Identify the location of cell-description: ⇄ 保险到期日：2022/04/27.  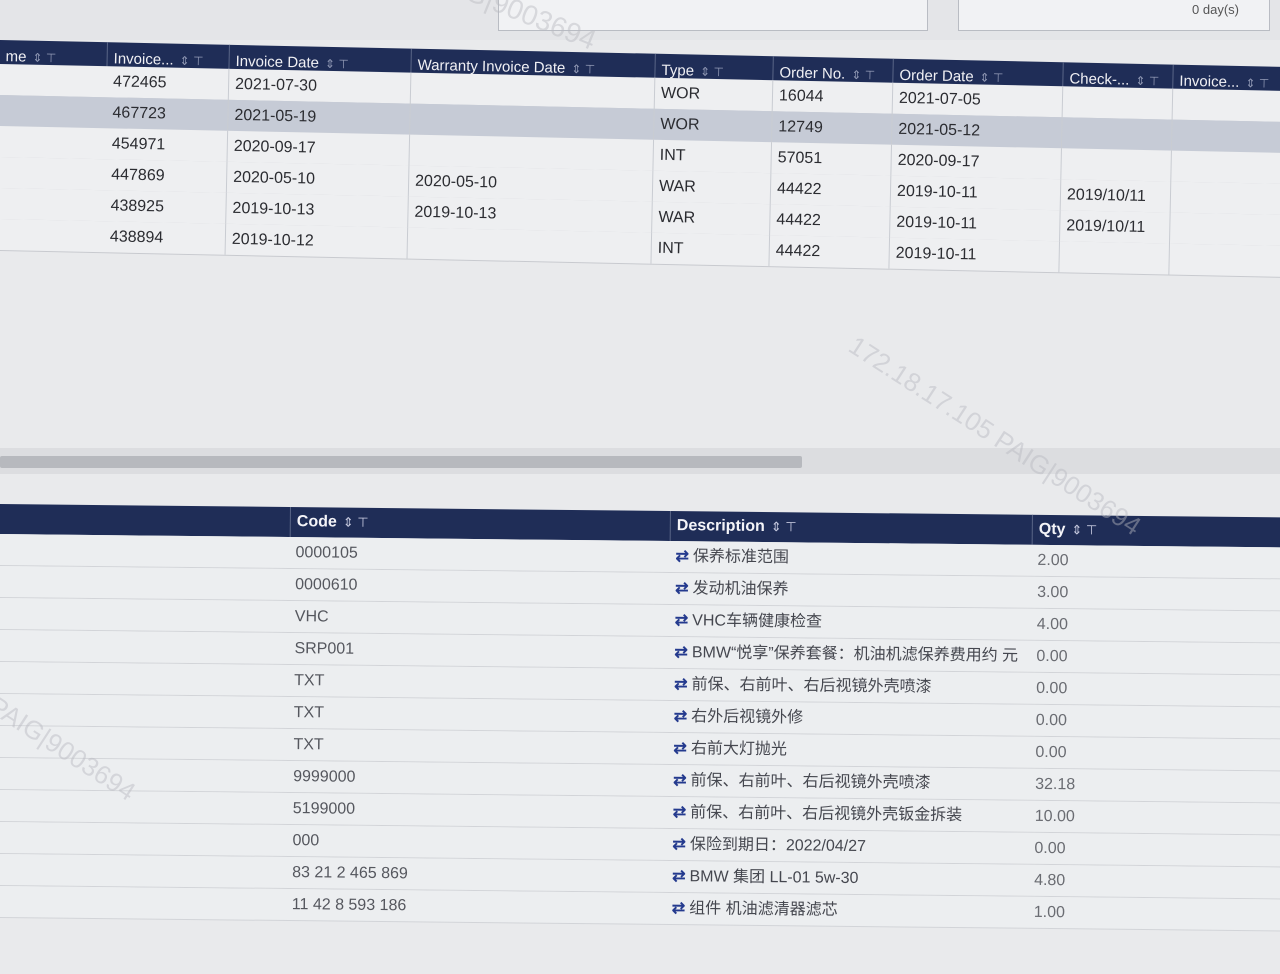
(769, 846).